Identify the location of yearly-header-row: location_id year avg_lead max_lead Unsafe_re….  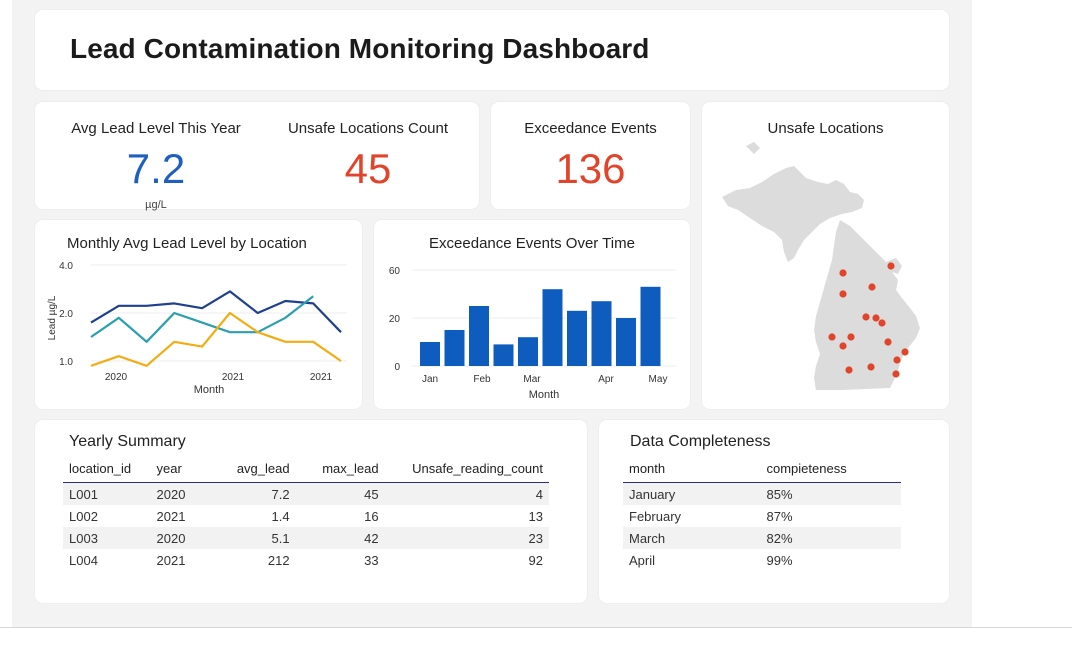
(306, 469).